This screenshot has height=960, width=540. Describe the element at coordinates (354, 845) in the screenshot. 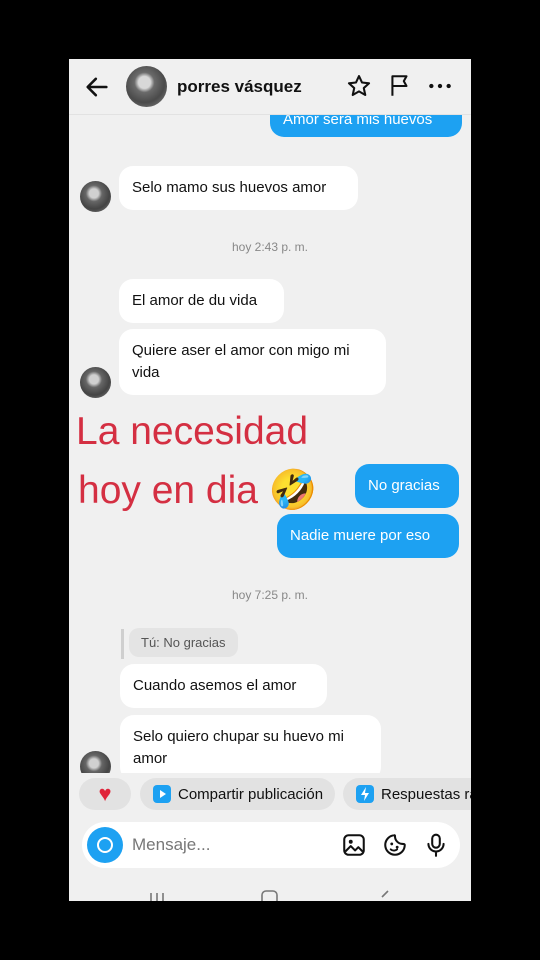

I see `gallery-icon` at that location.